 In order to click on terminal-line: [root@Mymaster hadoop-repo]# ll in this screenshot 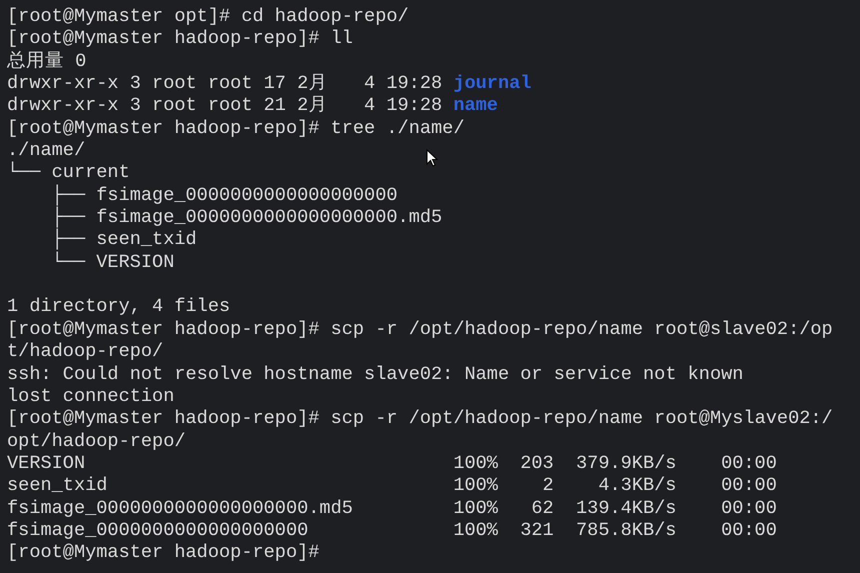, I will do `click(180, 39)`.